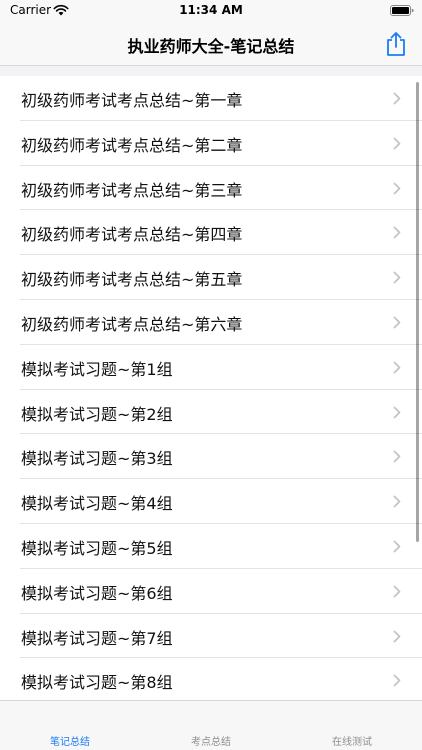 This screenshot has width=422, height=750. I want to click on list-item: 模拟考试习题~第2组, so click(211, 412).